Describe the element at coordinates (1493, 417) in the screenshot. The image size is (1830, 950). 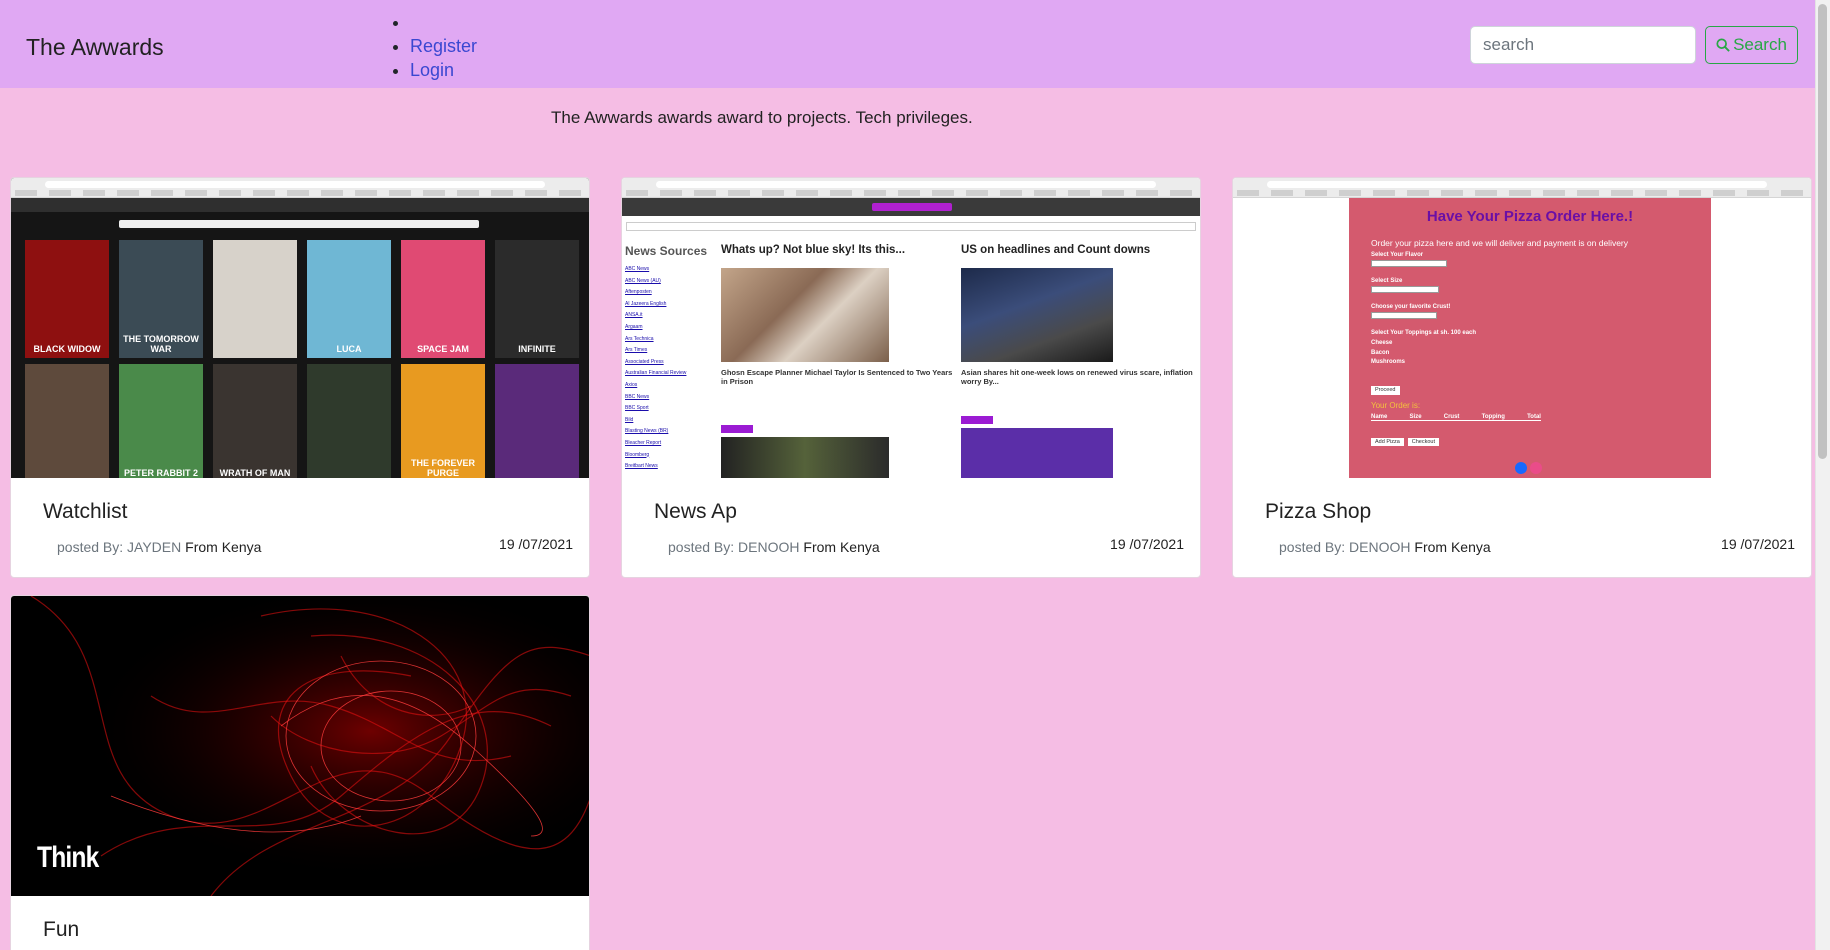
I see `order-column-header: Topping` at that location.